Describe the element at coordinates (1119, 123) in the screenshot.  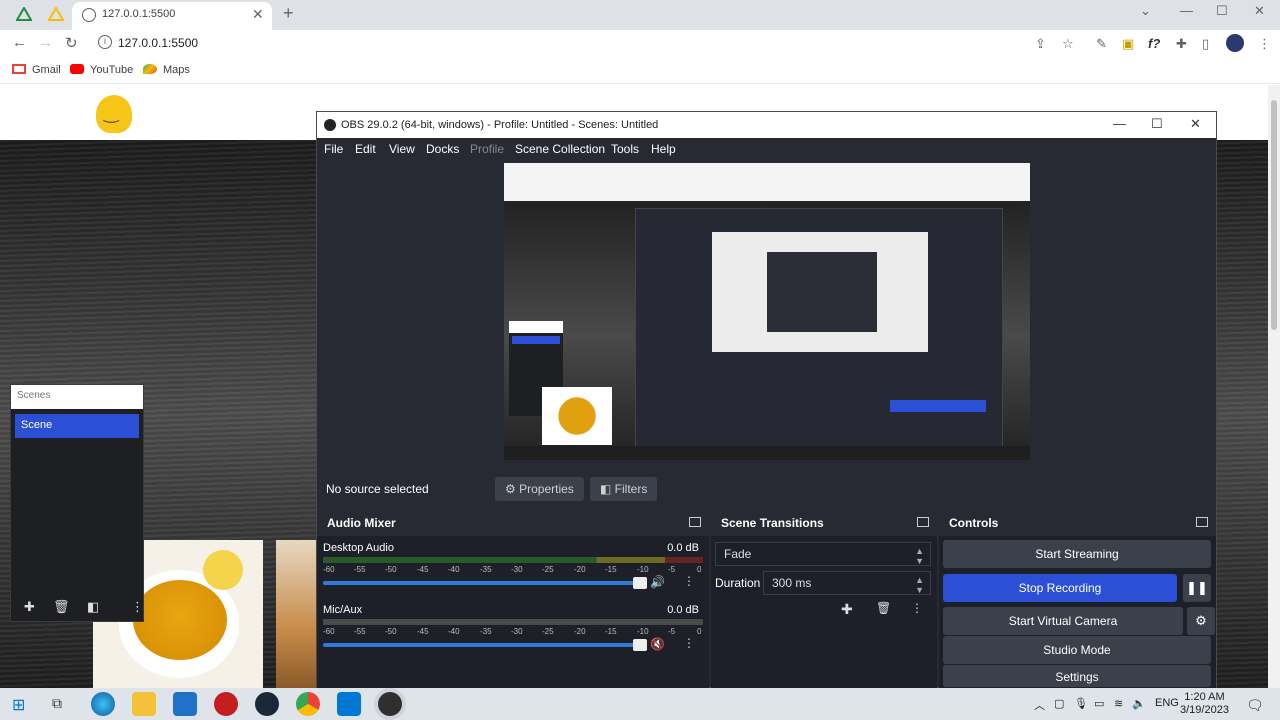
I see `obs-minimize-button: —` at that location.